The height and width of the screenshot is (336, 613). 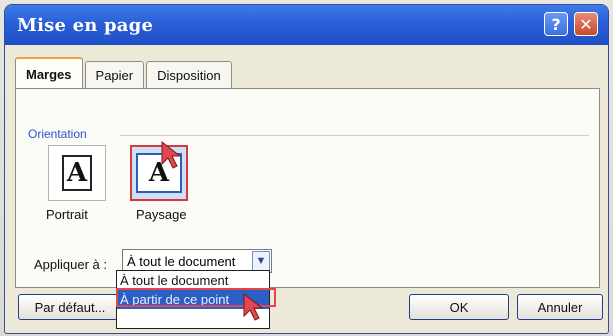 I want to click on tab-marges: Marges, so click(x=49, y=73).